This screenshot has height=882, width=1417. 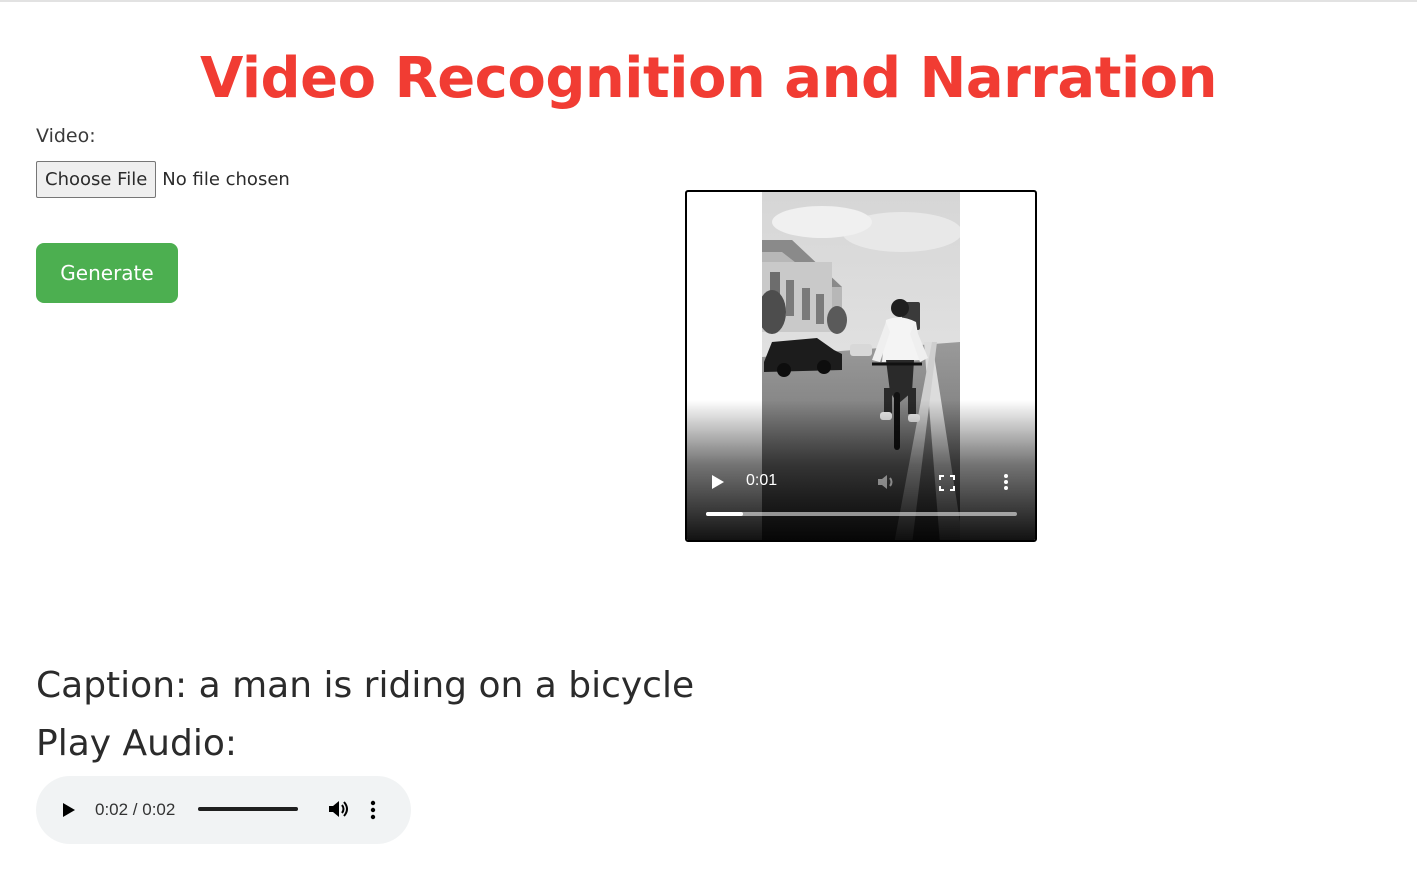 What do you see at coordinates (762, 480) in the screenshot?
I see `video-current-time: 0:01` at bounding box center [762, 480].